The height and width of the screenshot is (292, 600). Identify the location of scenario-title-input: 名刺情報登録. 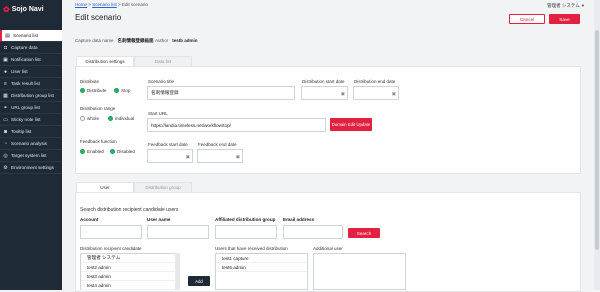
(221, 93).